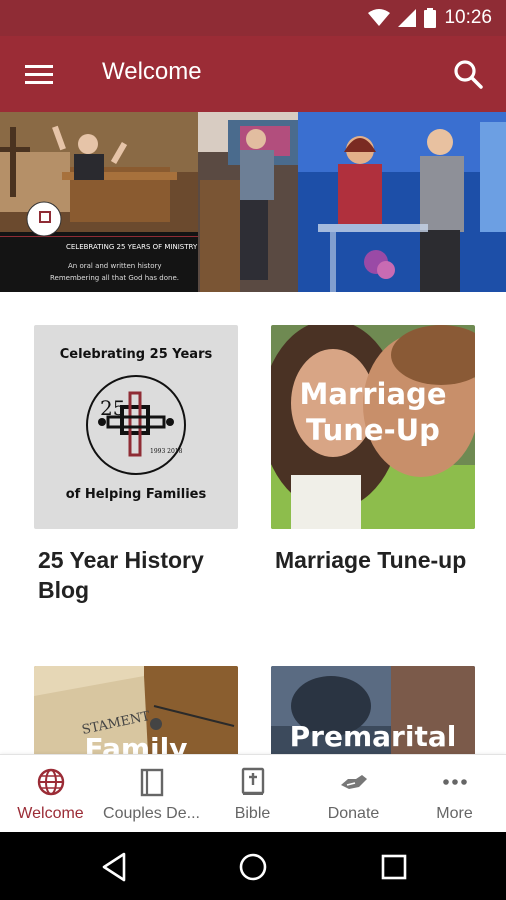 This screenshot has height=900, width=506. I want to click on card-thumb-top-text: Celebrating 25 Years, so click(136, 354).